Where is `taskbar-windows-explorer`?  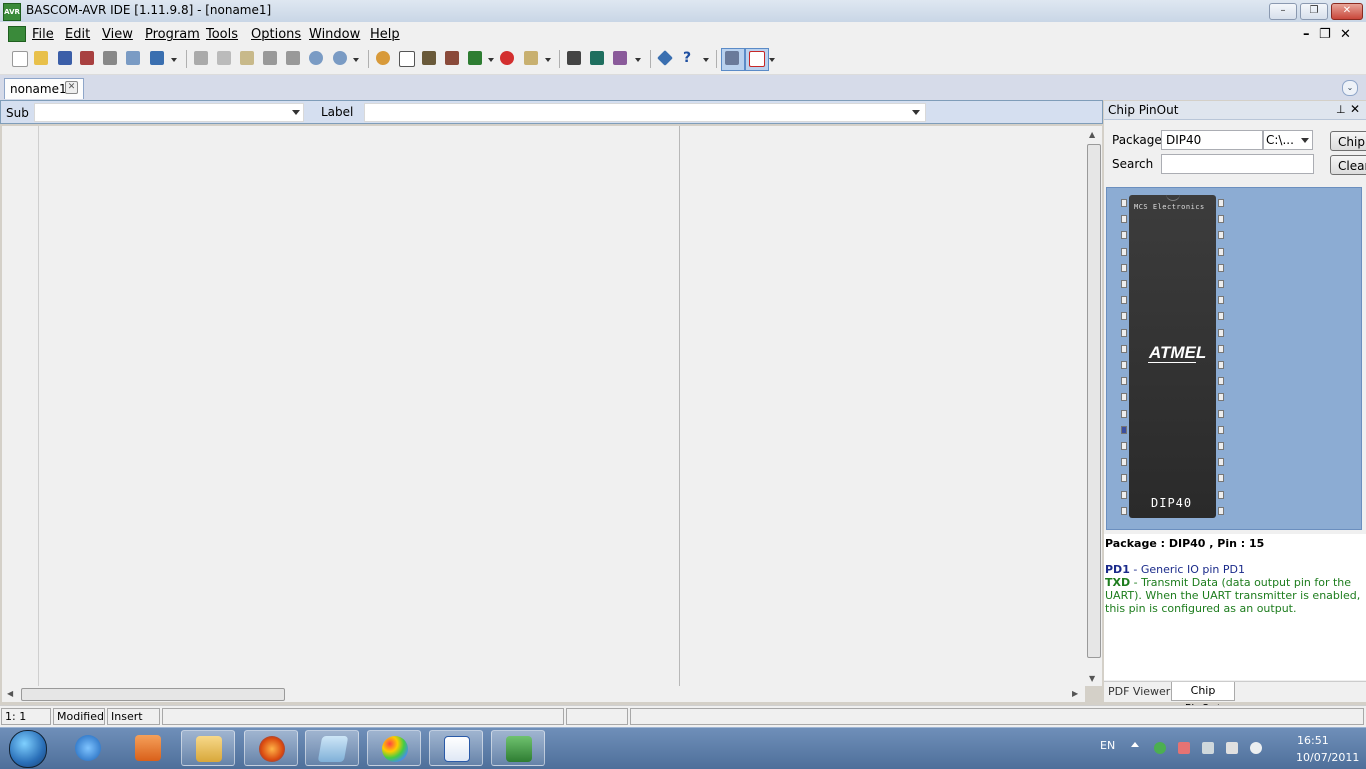
taskbar-windows-explorer is located at coordinates (208, 748).